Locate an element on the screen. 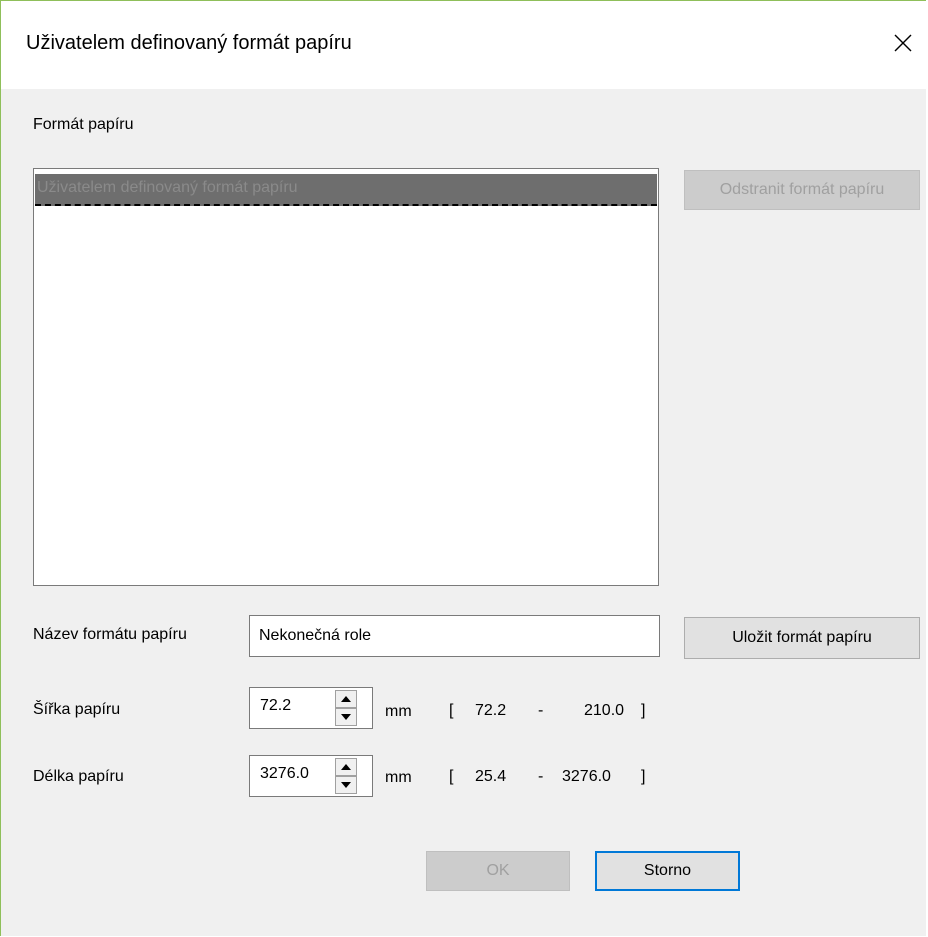  paper-width-spinner: 72.2 is located at coordinates (311, 708).